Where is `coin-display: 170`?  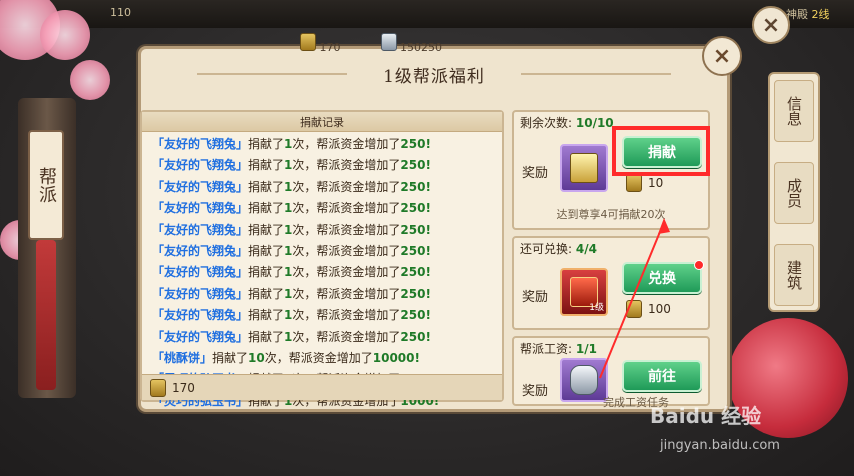 coin-display: 170 is located at coordinates (320, 43).